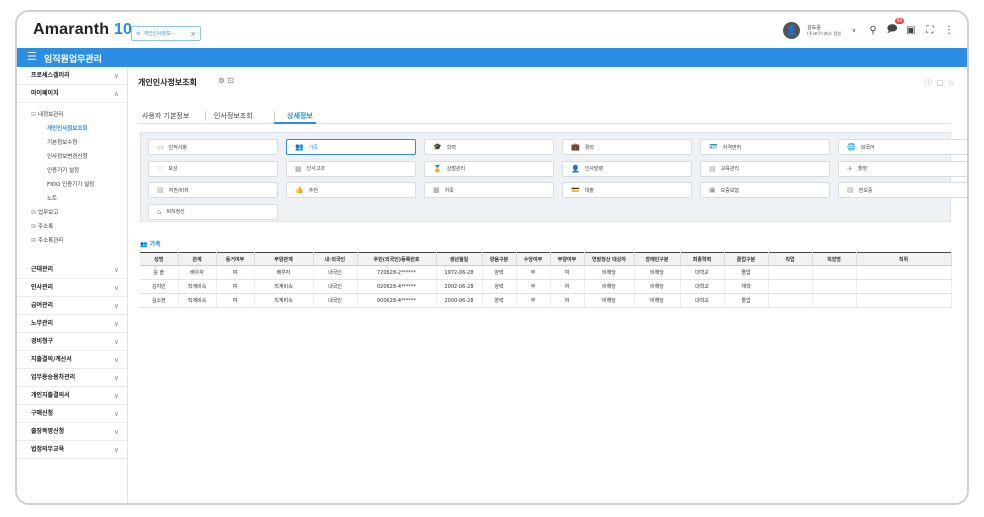  What do you see at coordinates (72, 360) in the screenshot?
I see `sidebar-item-expenditure: 지출결의/계산서 ∨` at bounding box center [72, 360].